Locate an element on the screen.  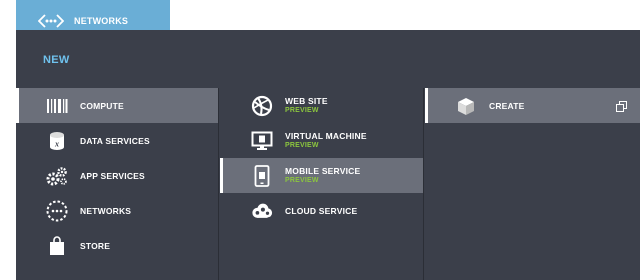
web-site-icon is located at coordinates (262, 106).